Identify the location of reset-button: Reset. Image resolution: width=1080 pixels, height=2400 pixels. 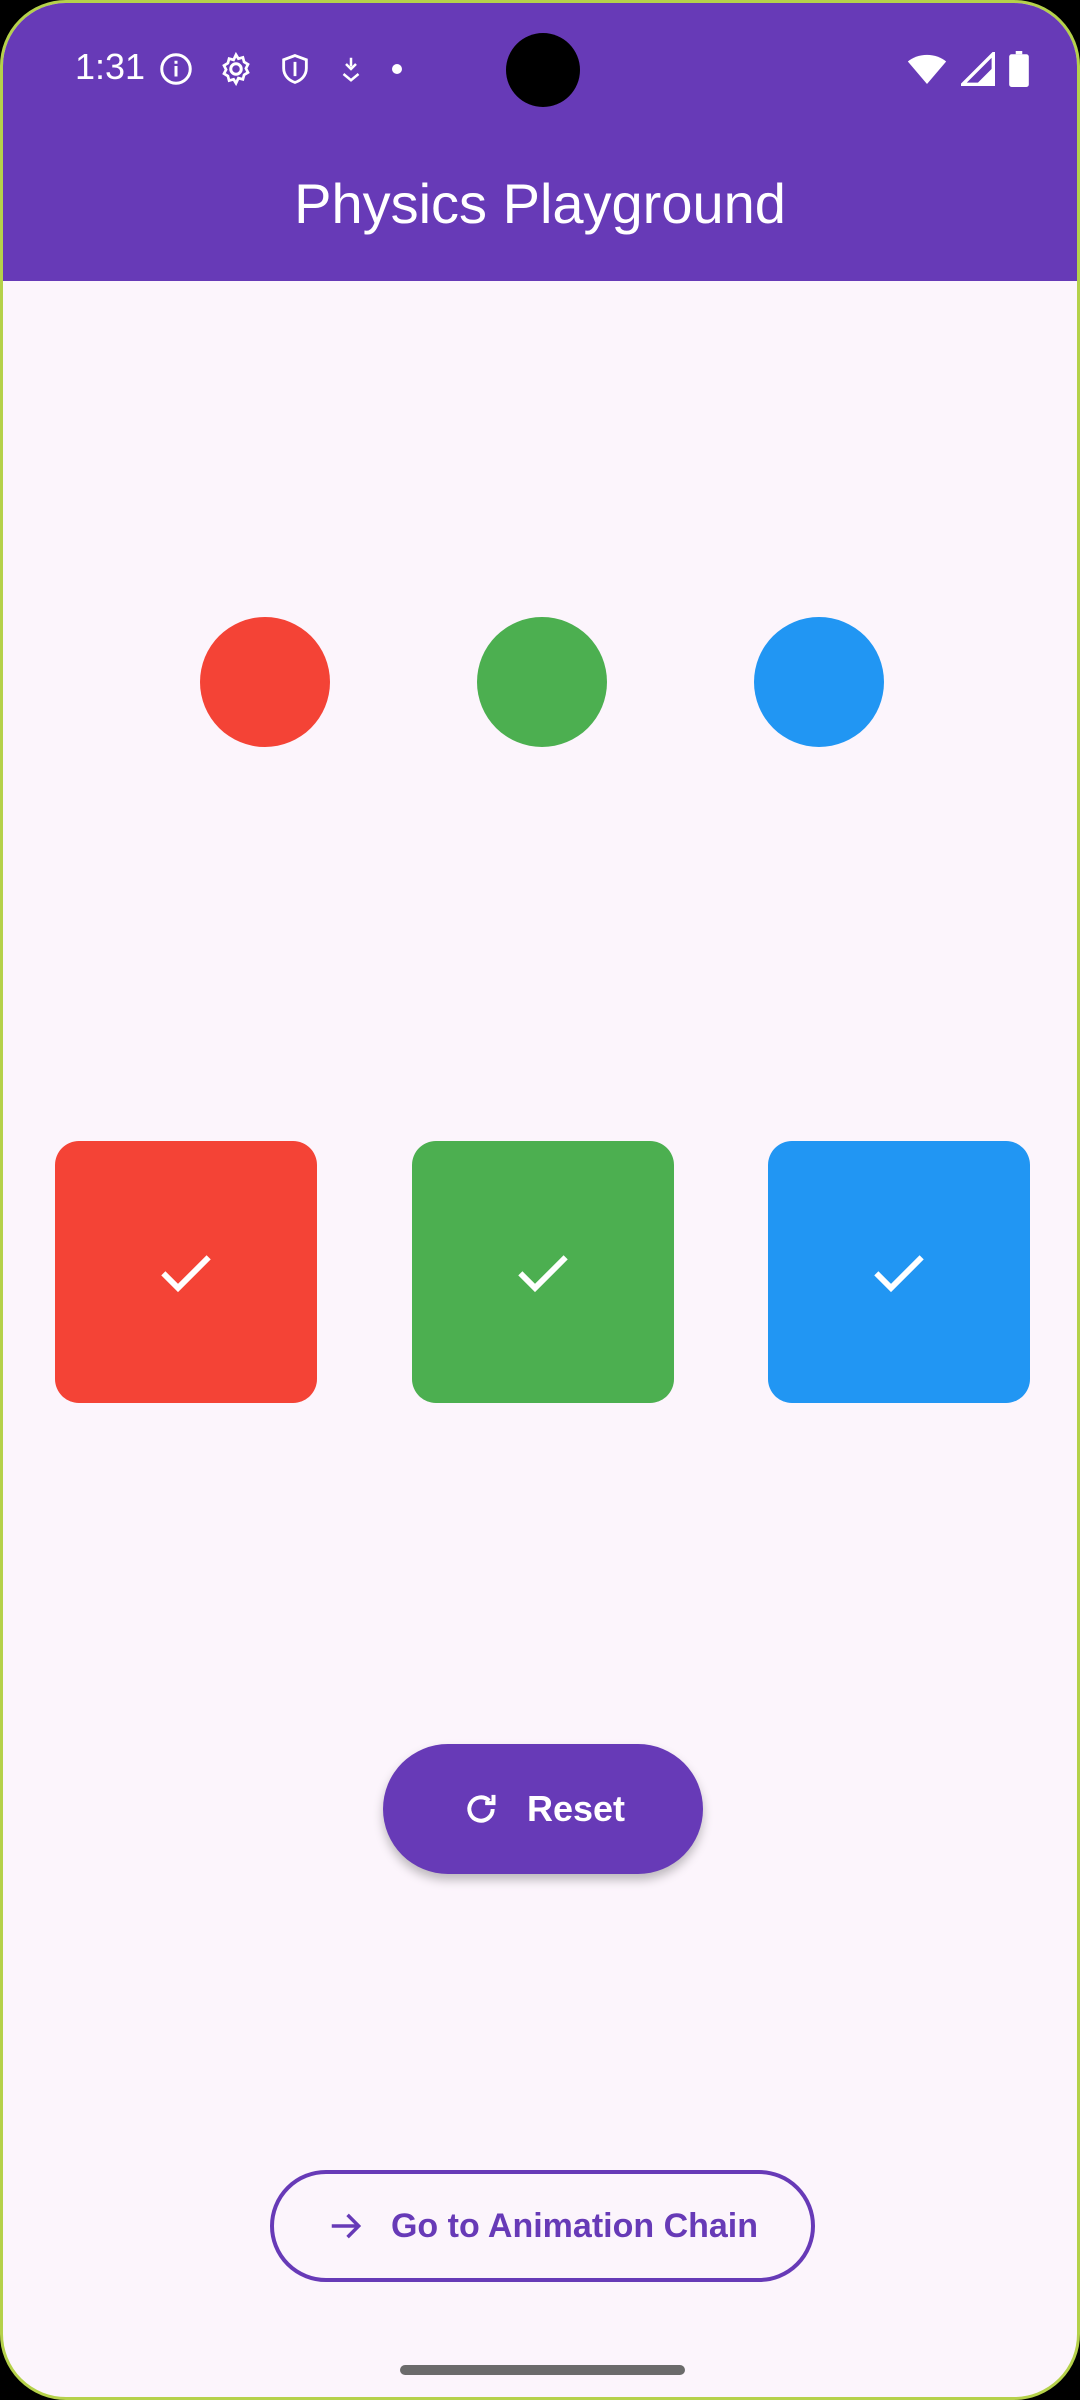
(543, 1809).